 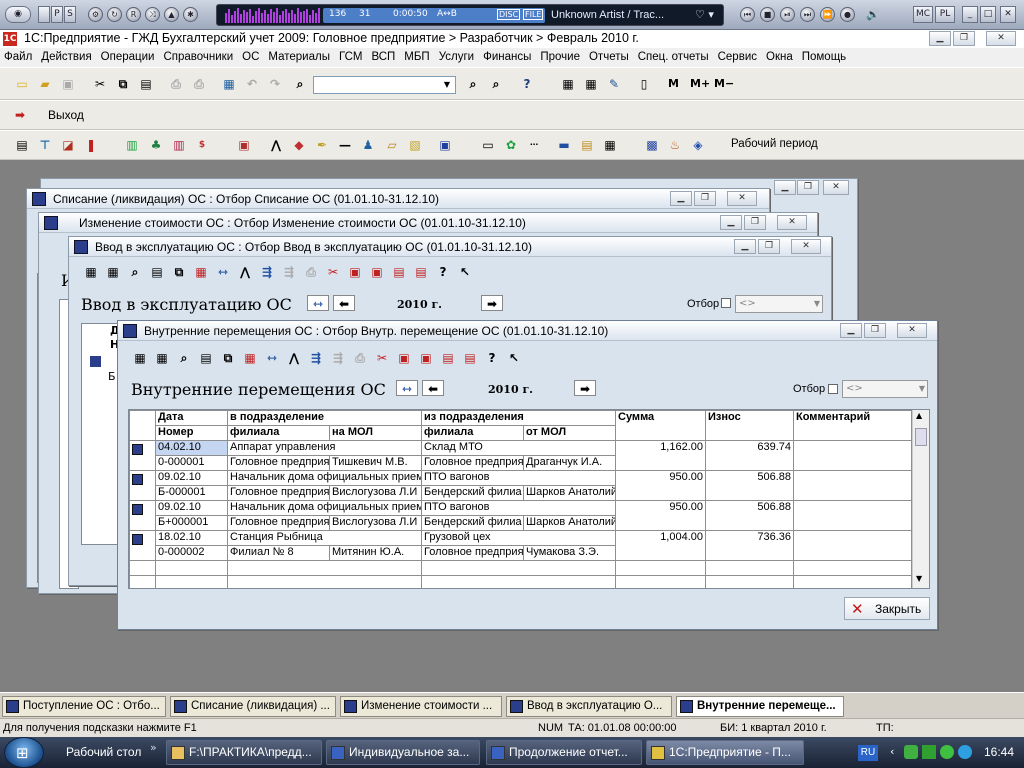 What do you see at coordinates (184, 358) in the screenshot?
I see `search-icon: ⌕` at bounding box center [184, 358].